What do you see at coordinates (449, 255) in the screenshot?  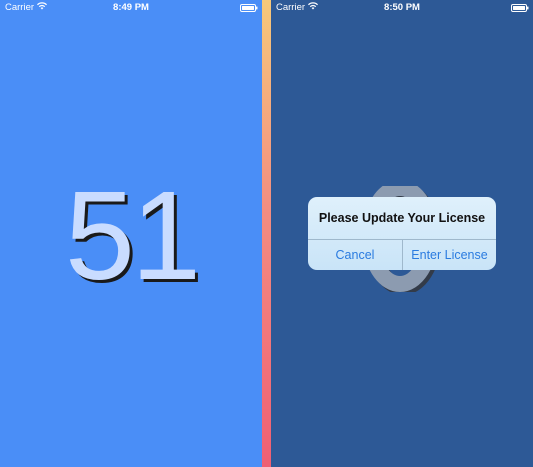 I see `enter-license-button: Enter License` at bounding box center [449, 255].